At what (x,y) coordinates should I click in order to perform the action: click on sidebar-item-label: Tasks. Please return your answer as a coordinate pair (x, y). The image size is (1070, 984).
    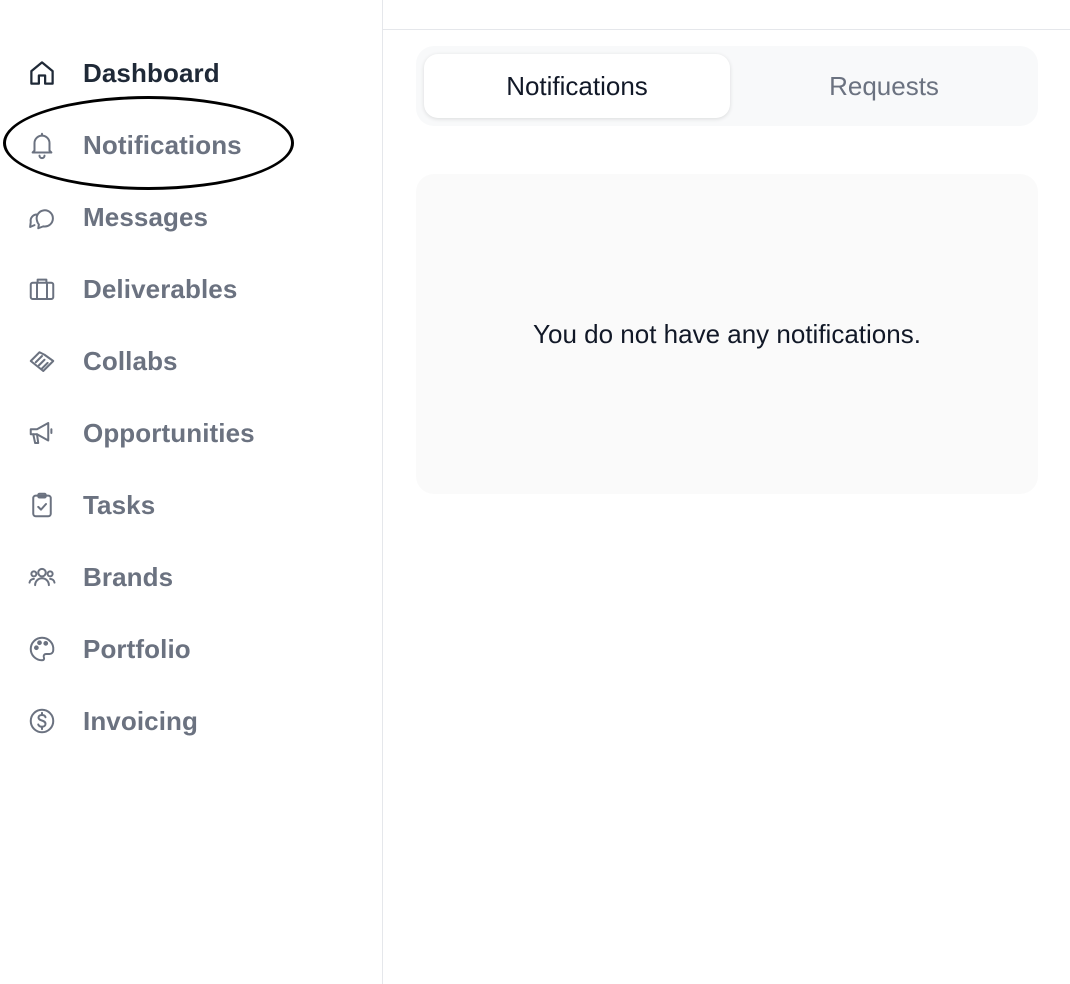
    Looking at the image, I should click on (119, 504).